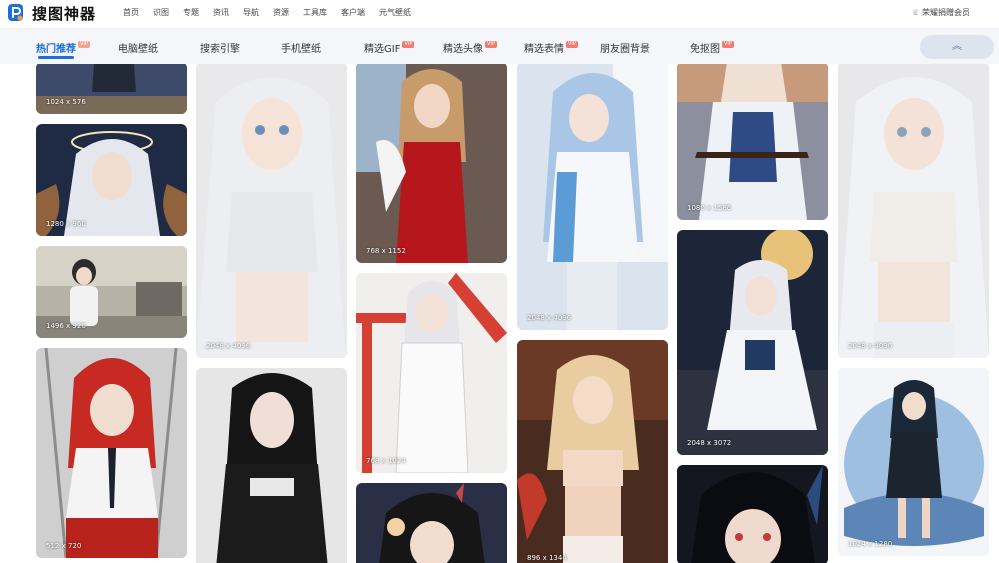  Describe the element at coordinates (66, 102) in the screenshot. I see `resolution-label: 1024 x 576` at that location.